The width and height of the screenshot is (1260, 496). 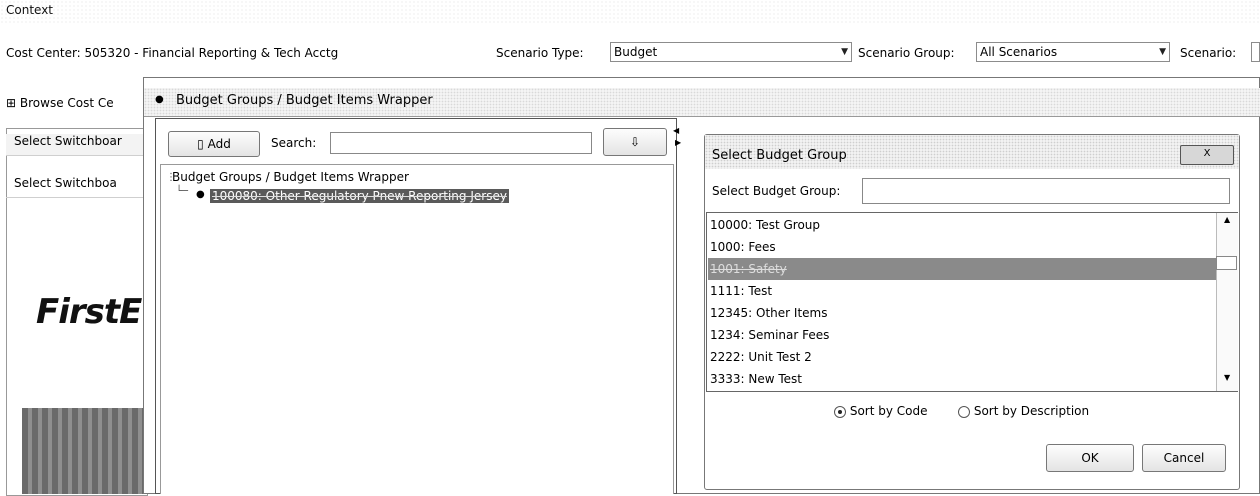 What do you see at coordinates (76, 187) in the screenshot?
I see `switchboard-row-2: Select Switchboa` at bounding box center [76, 187].